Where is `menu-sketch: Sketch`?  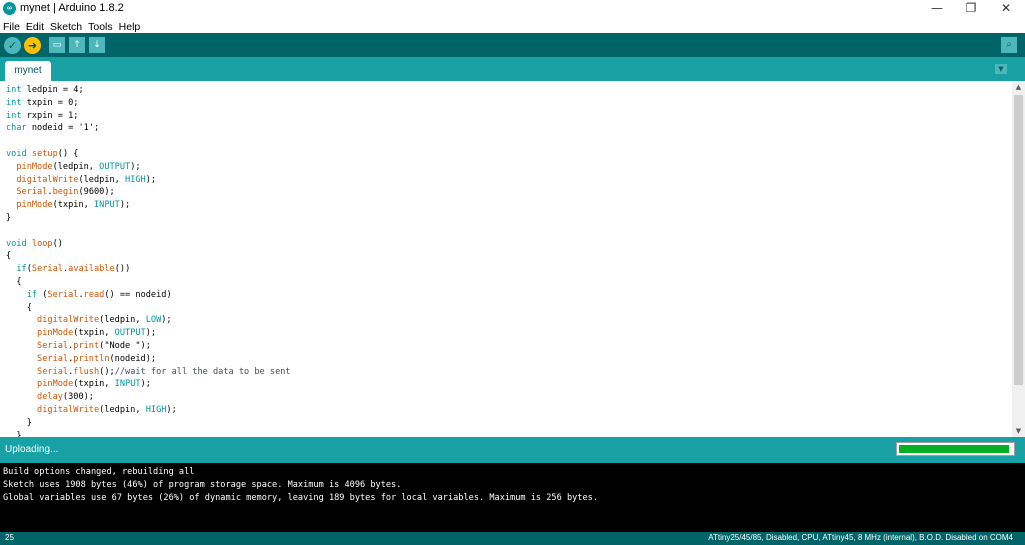 menu-sketch: Sketch is located at coordinates (66, 27).